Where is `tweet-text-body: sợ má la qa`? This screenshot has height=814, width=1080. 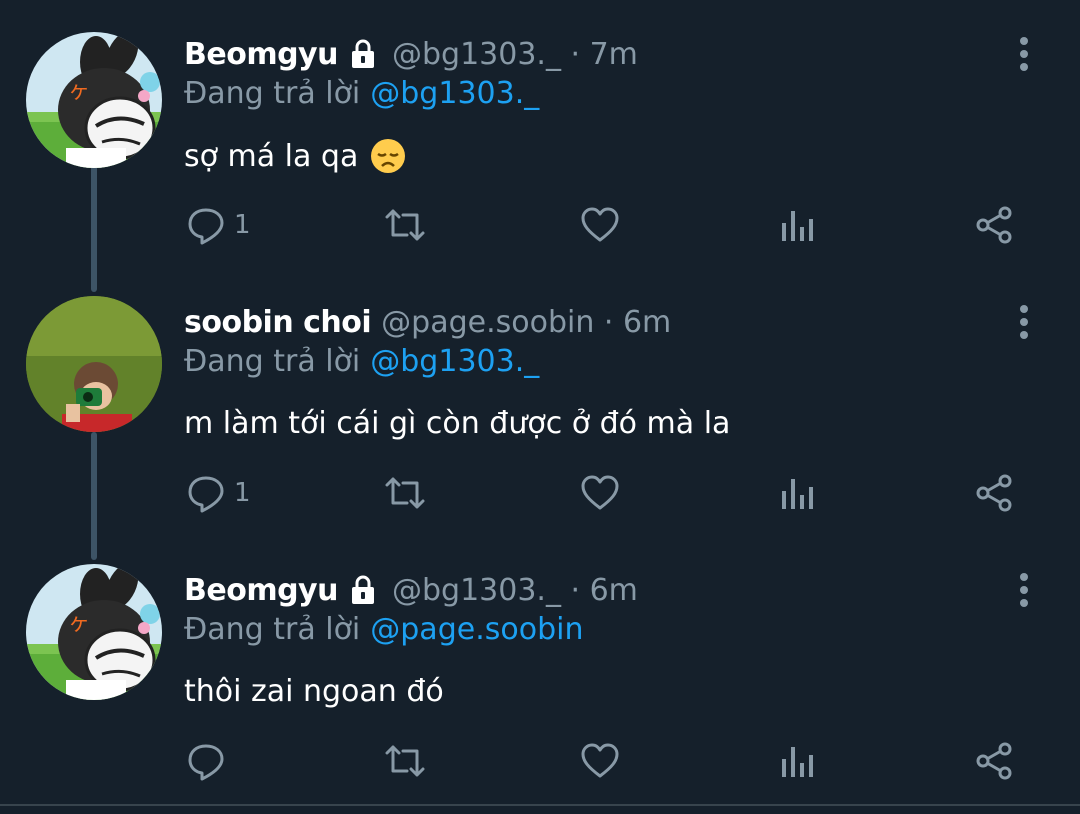 tweet-text-body: sợ má la qa is located at coordinates (271, 156).